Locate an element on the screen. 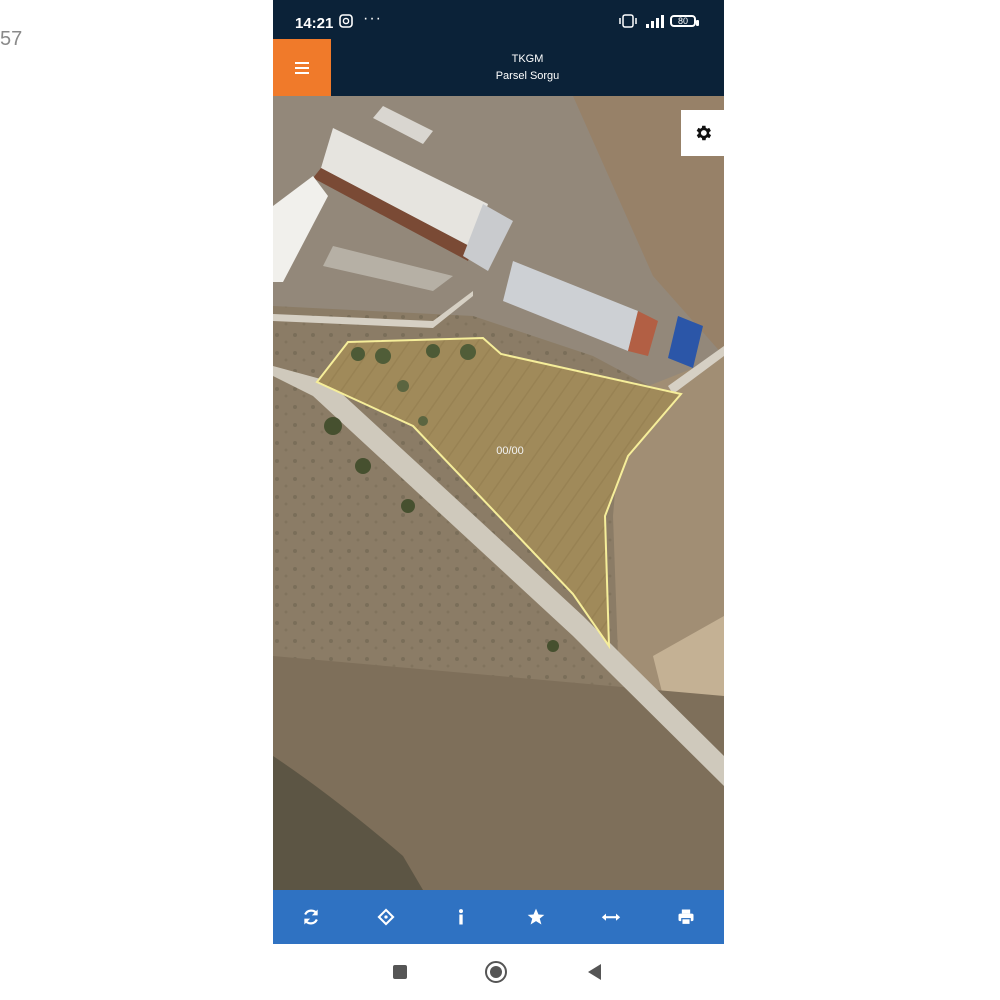  refresh-button is located at coordinates (311, 917).